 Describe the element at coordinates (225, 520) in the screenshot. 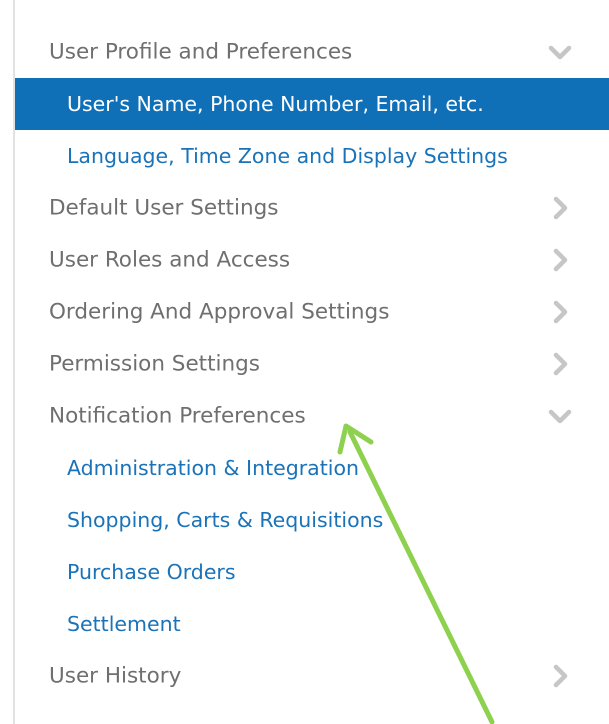

I see `menu-item-label: Shopping, Carts & Requisitions` at that location.